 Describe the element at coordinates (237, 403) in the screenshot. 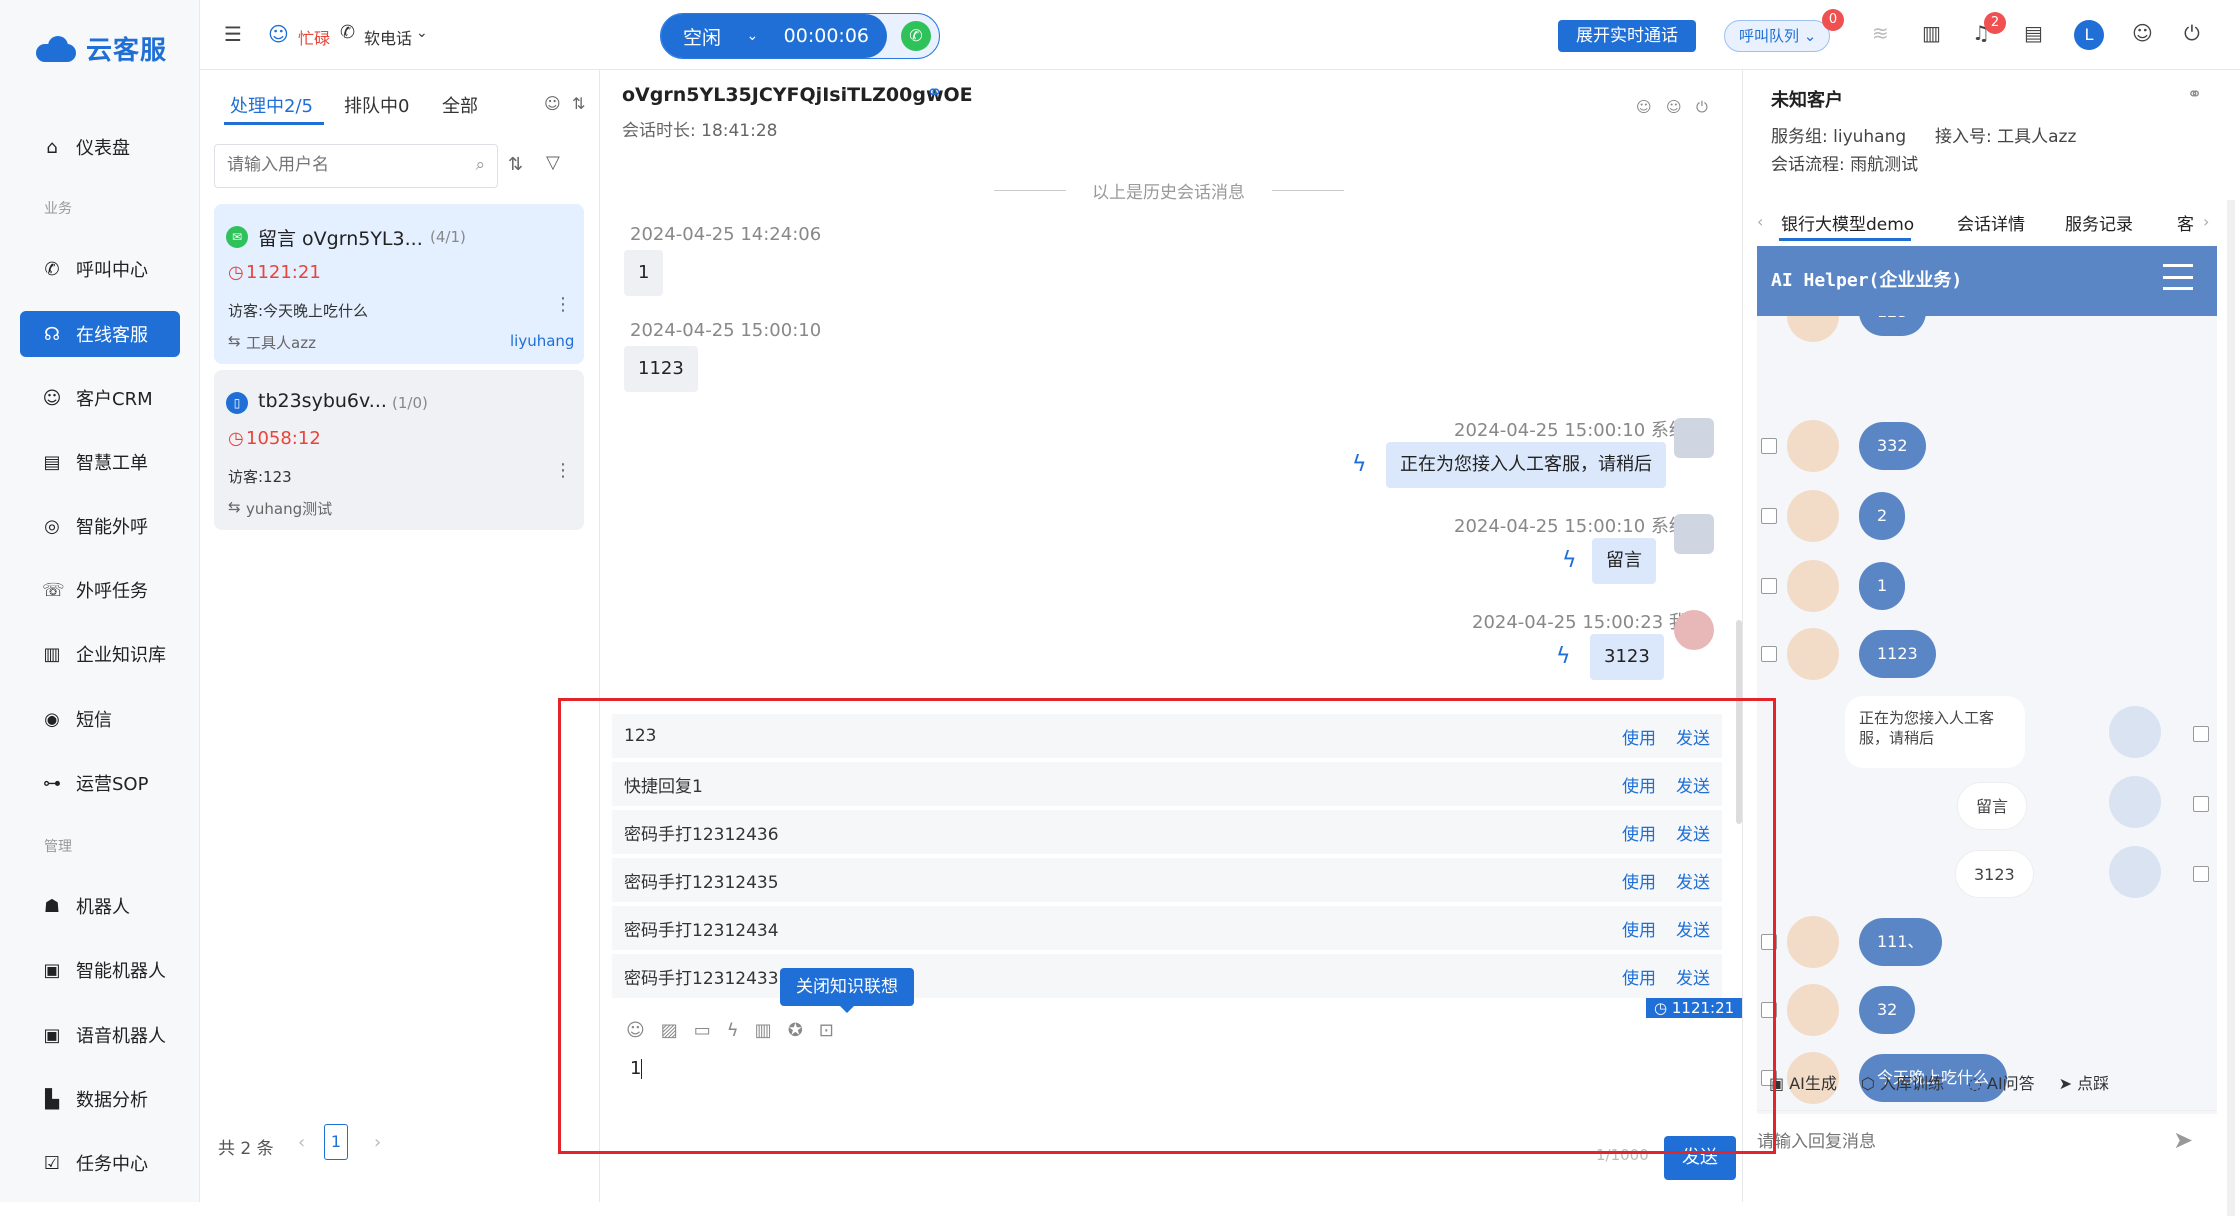

I see `app-channel-icon: ▯` at that location.